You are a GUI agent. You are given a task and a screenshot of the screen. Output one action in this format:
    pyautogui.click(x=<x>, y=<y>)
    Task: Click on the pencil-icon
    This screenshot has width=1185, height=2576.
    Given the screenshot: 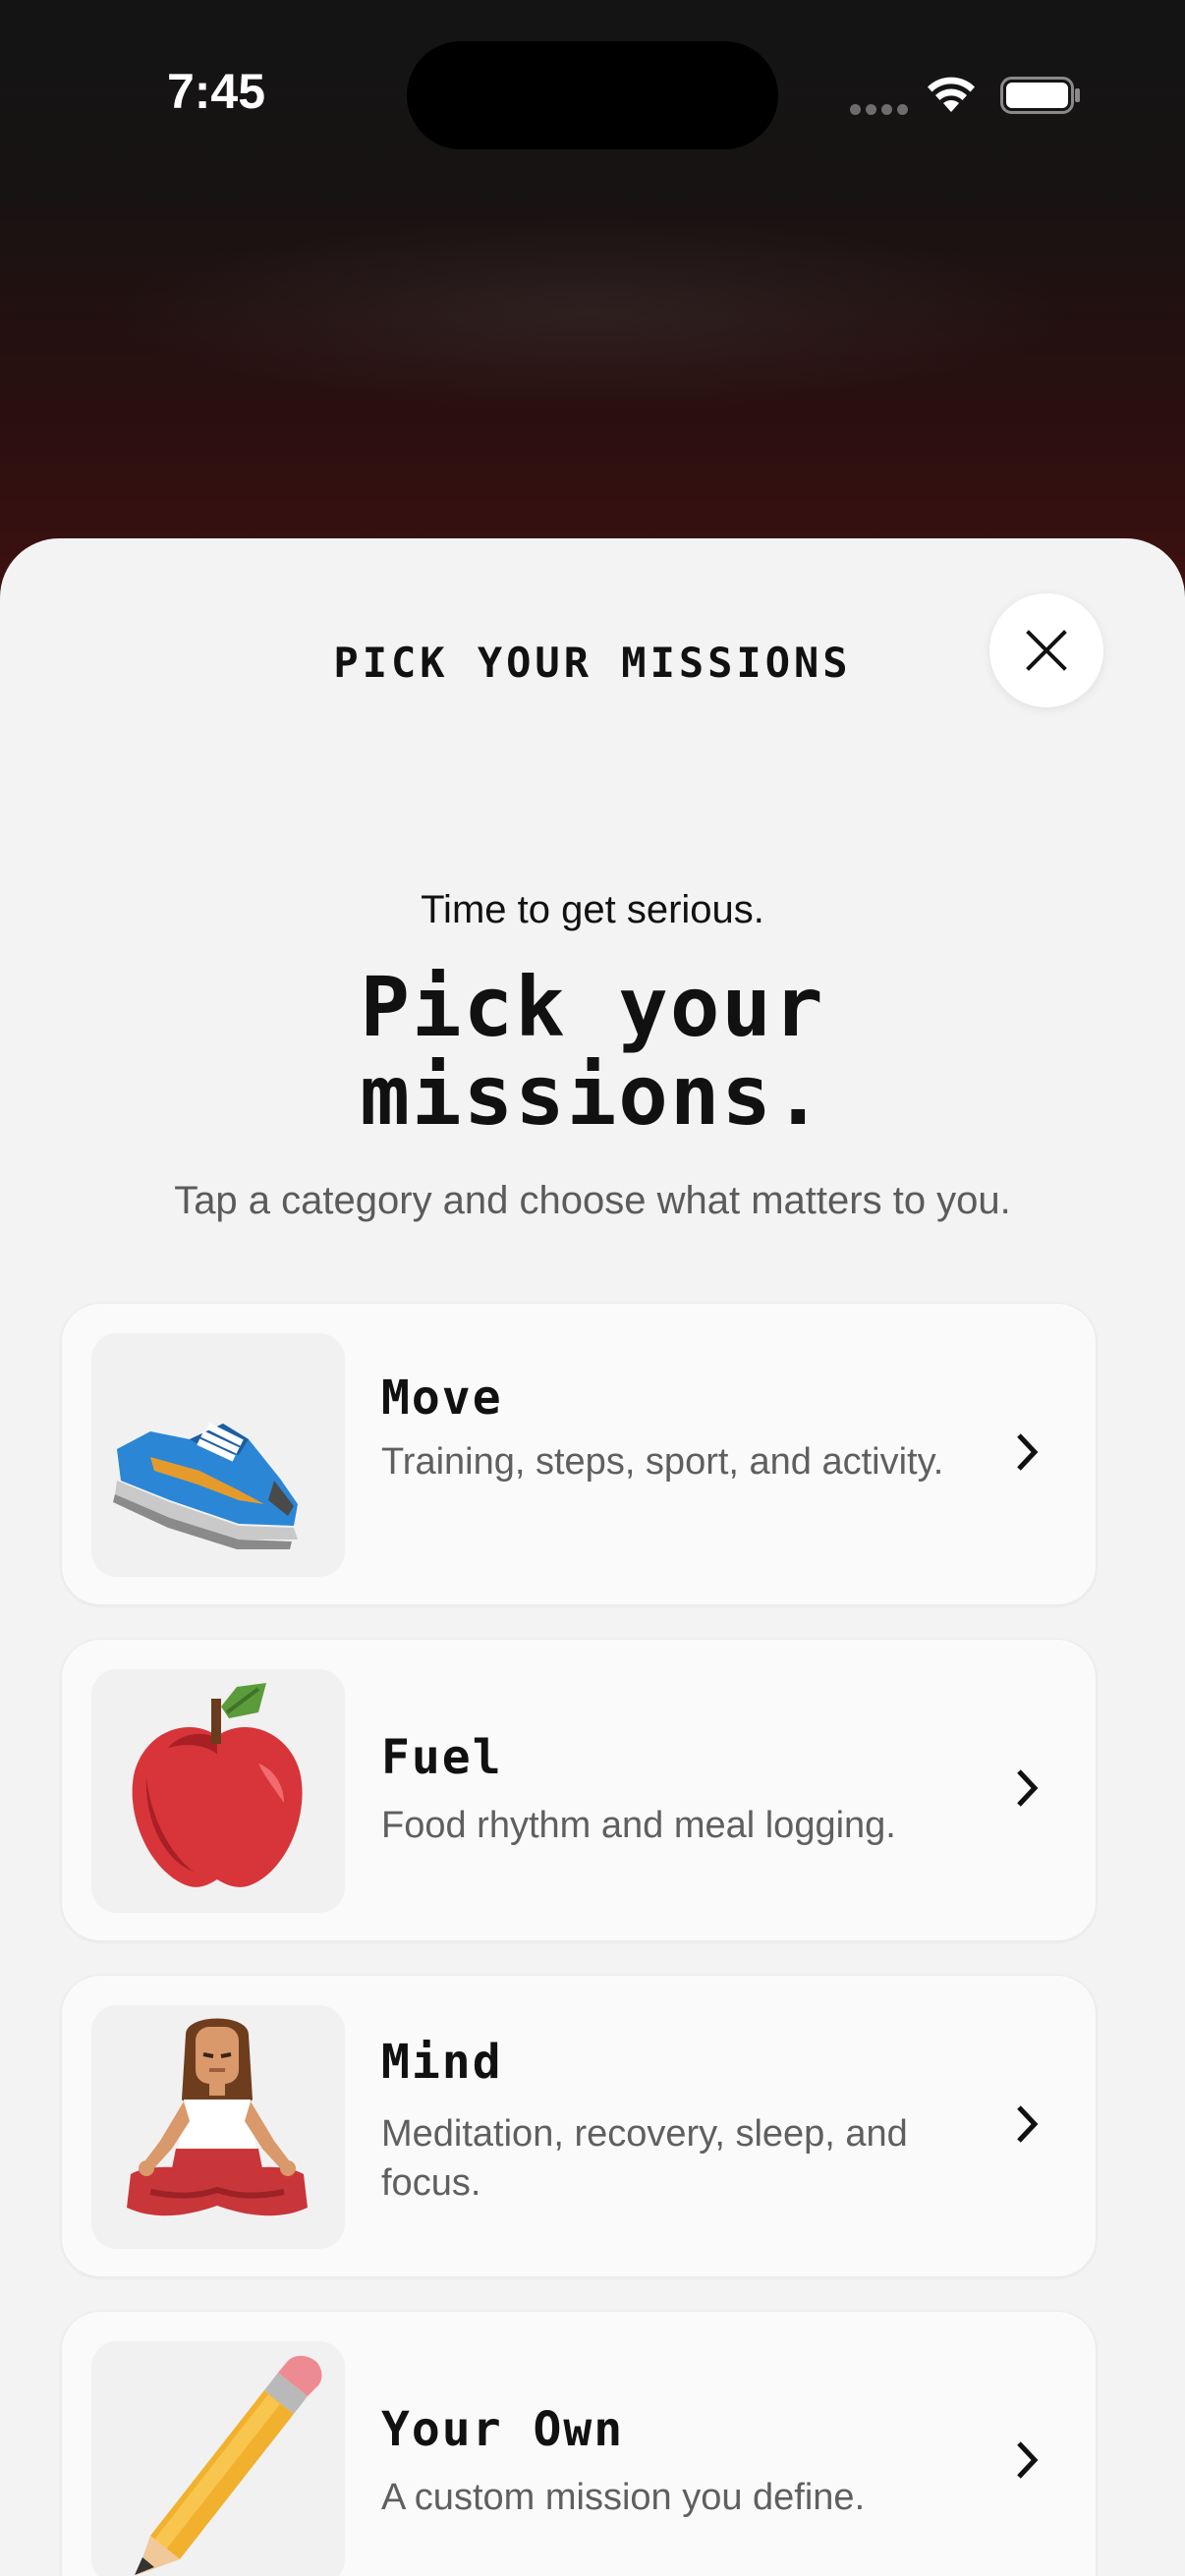 What is the action you would take?
    pyautogui.click(x=229, y=2465)
    